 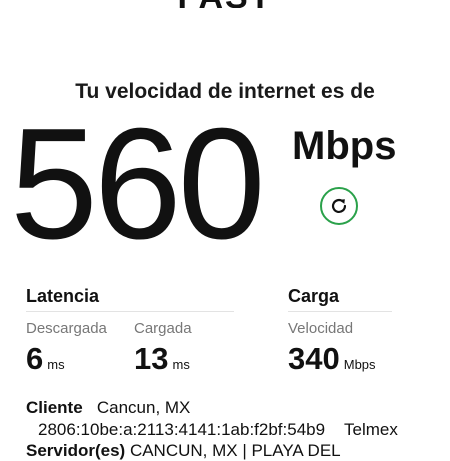 What do you see at coordinates (35, 358) in the screenshot?
I see `latency-download-value: 6` at bounding box center [35, 358].